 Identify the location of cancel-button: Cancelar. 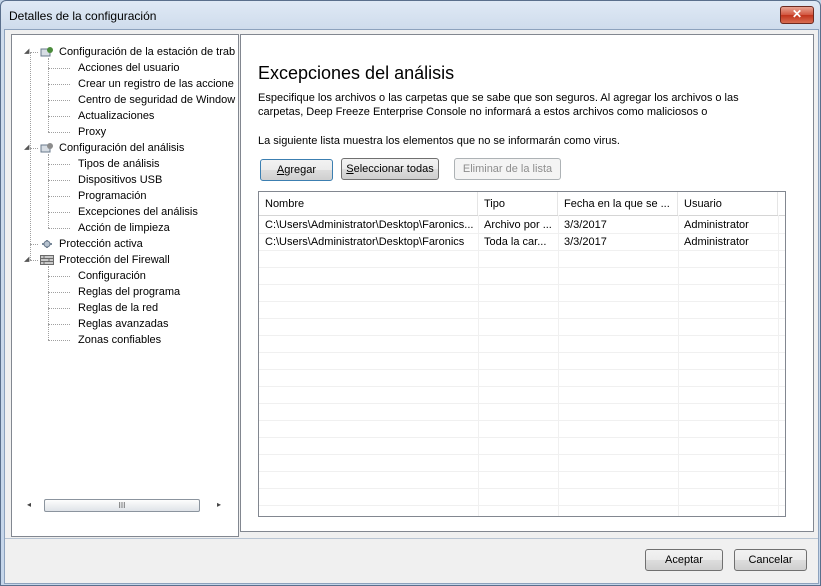
(770, 560).